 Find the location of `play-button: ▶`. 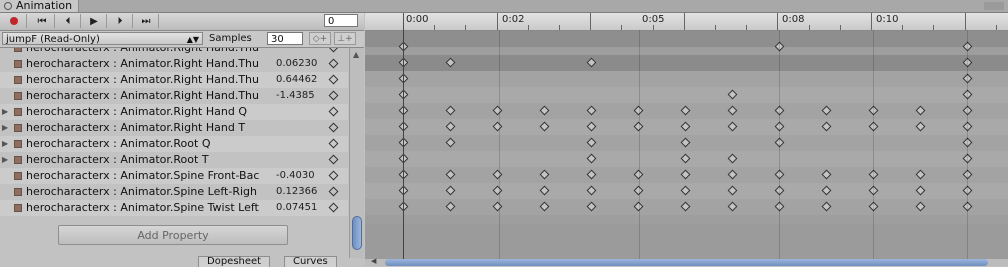

play-button: ▶ is located at coordinates (94, 21).